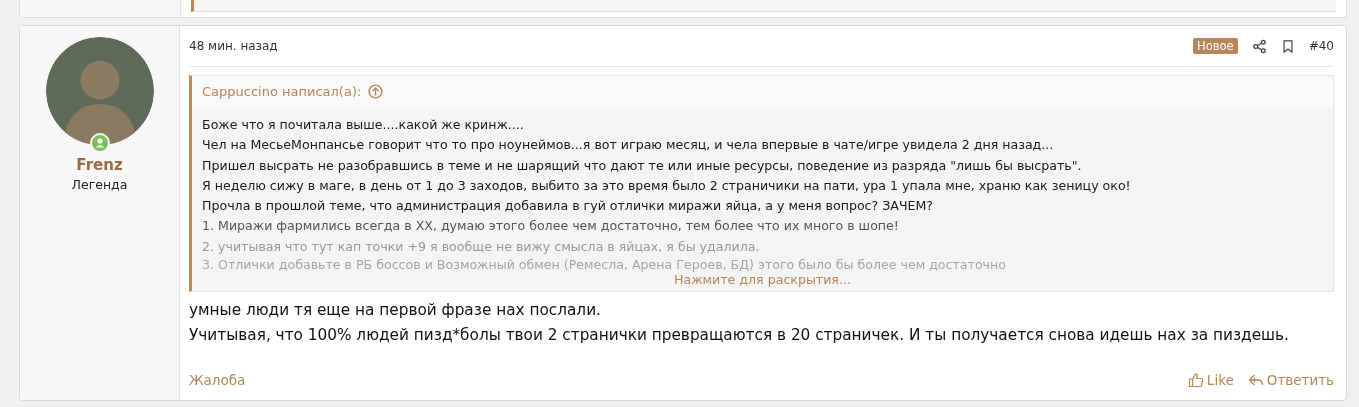 The height and width of the screenshot is (407, 1359). What do you see at coordinates (1290, 380) in the screenshot?
I see `reply-button: Ответить` at bounding box center [1290, 380].